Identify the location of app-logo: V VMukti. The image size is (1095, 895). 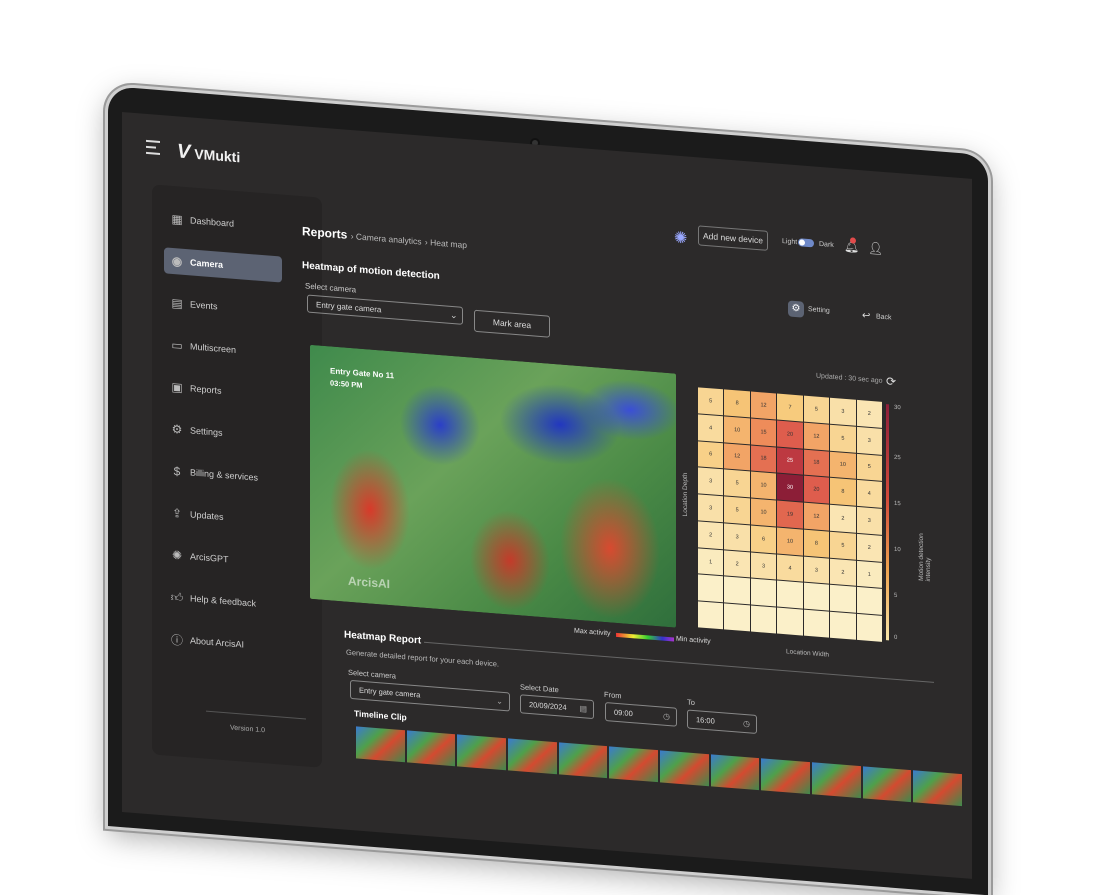
(208, 154).